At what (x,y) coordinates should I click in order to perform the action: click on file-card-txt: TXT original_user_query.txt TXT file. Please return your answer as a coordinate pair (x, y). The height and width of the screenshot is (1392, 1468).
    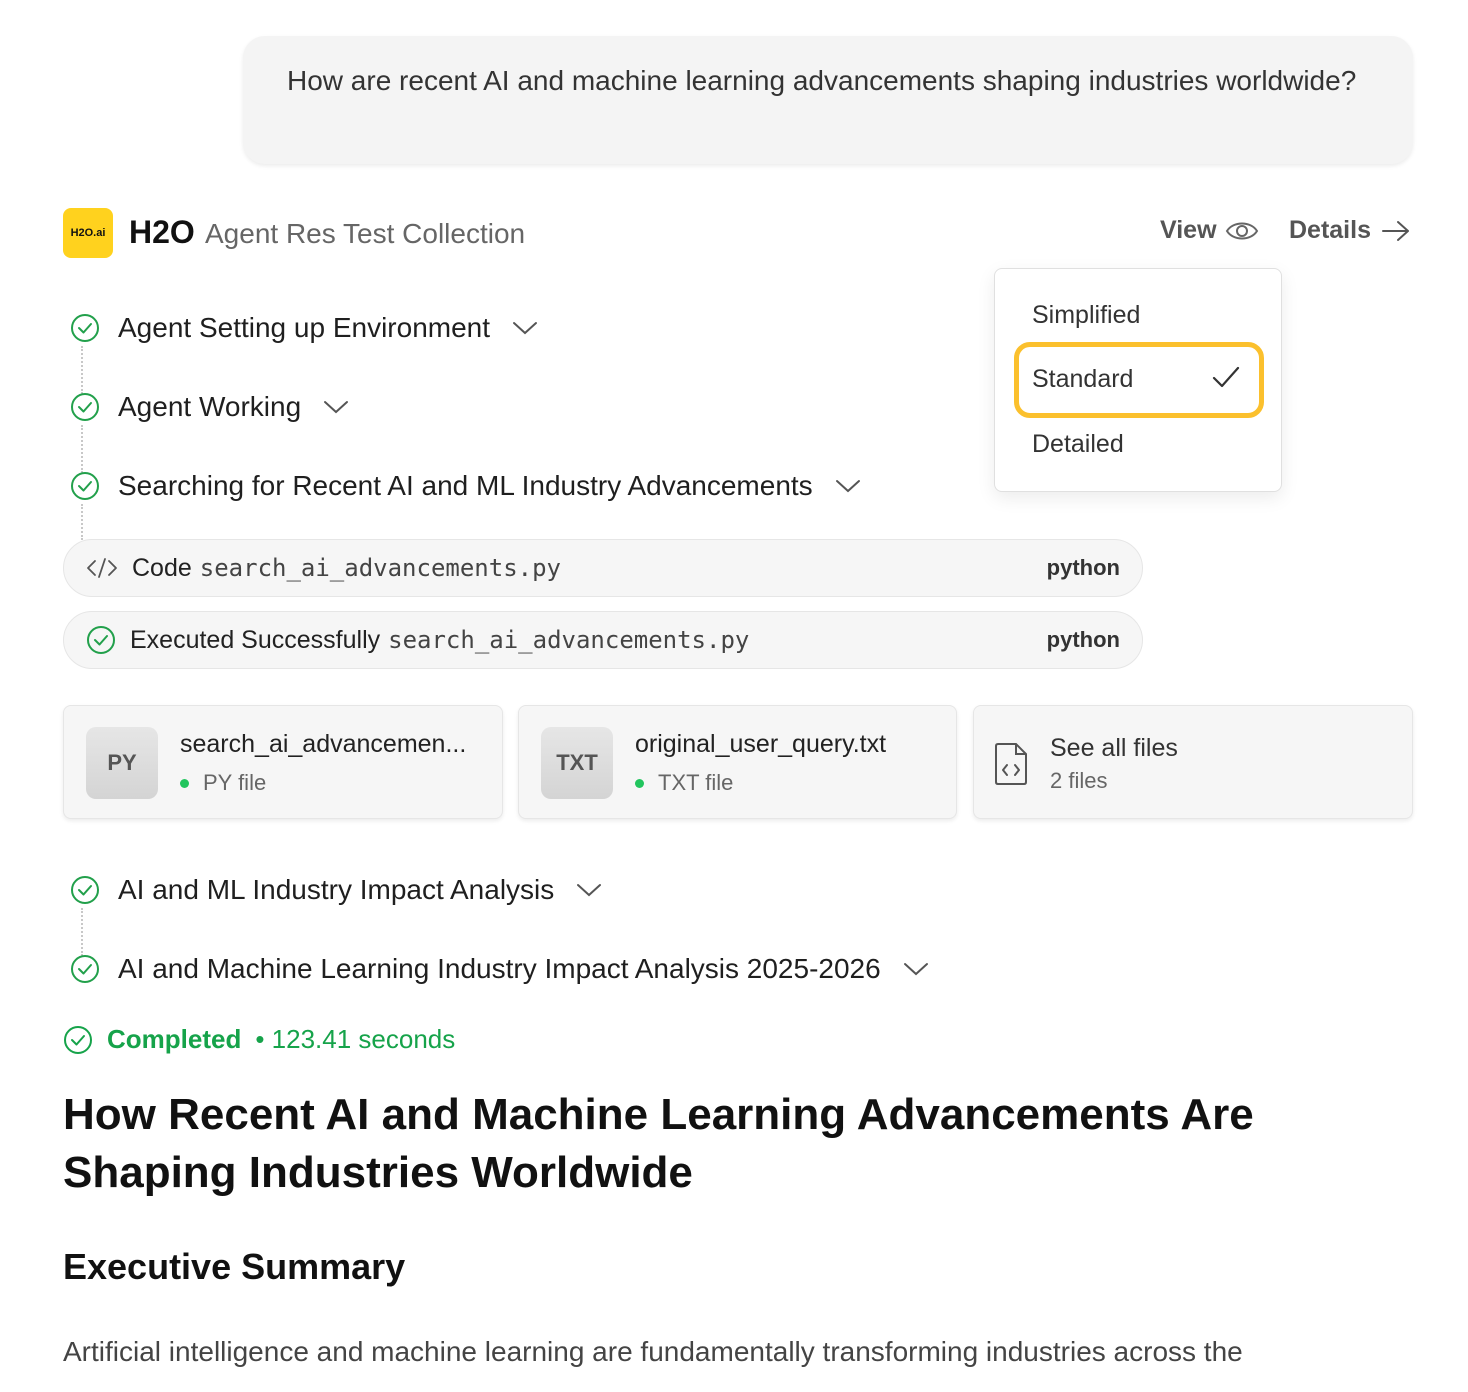
    Looking at the image, I should click on (737, 762).